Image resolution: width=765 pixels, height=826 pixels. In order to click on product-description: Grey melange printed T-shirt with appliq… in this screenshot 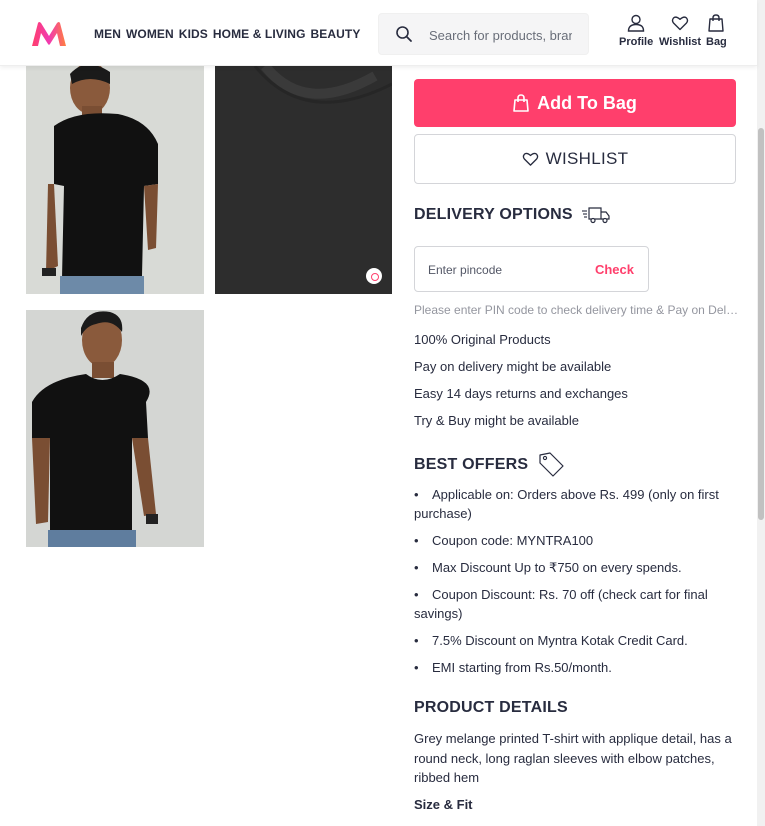, I will do `click(573, 758)`.